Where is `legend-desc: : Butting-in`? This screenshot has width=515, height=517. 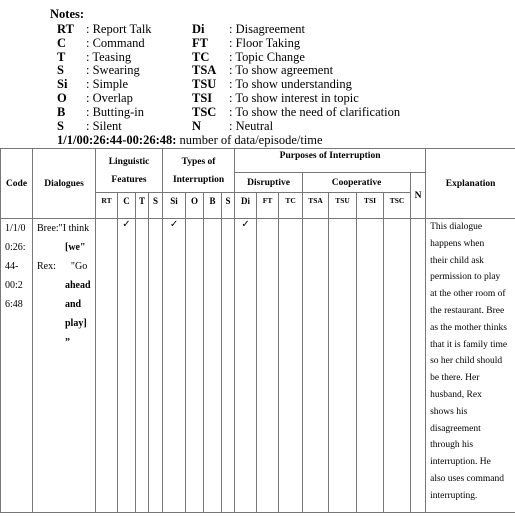
legend-desc: : Butting-in is located at coordinates (115, 111).